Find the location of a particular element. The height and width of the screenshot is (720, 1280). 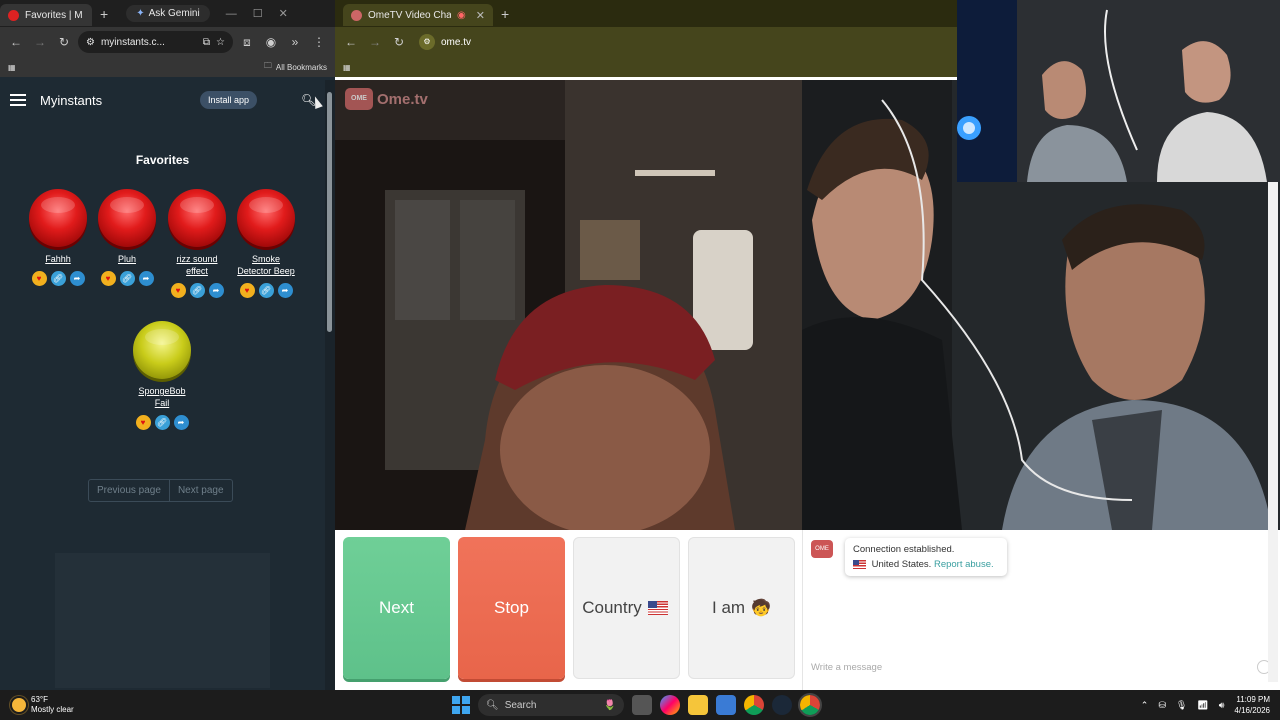

tab-strip: Favorites | M ✕ + ✦ Ask Gemini — ☐ ✕ is located at coordinates (167, 13).